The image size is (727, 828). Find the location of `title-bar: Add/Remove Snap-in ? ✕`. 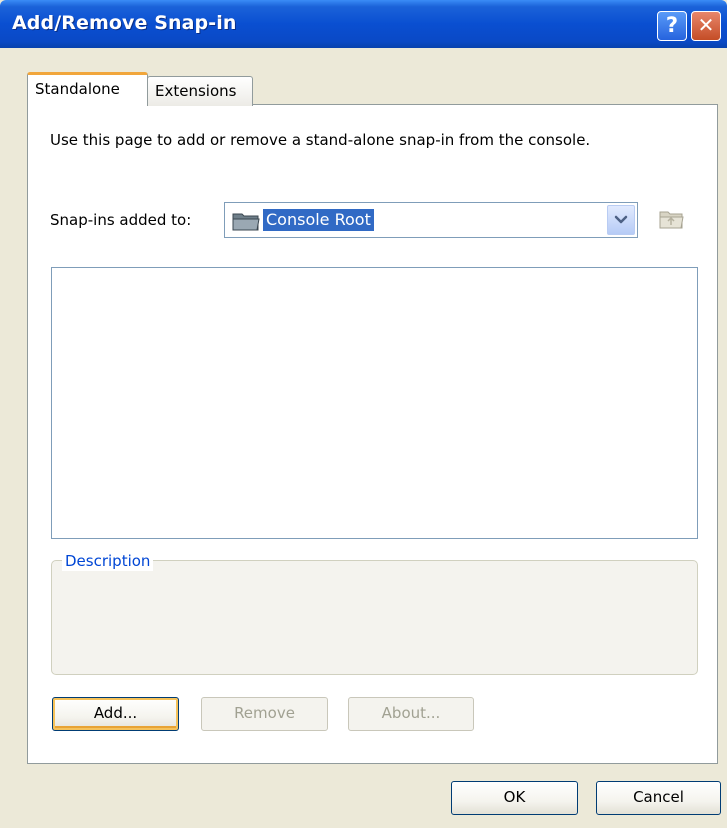

title-bar: Add/Remove Snap-in ? ✕ is located at coordinates (363, 24).